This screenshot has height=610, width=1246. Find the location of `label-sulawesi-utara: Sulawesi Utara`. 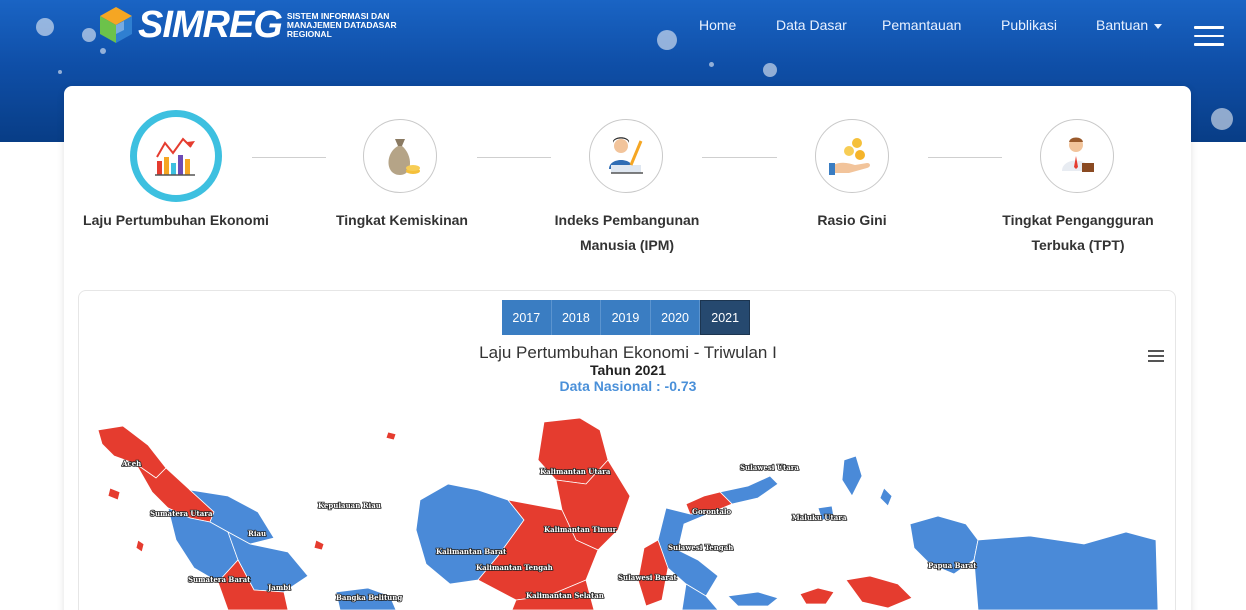

label-sulawesi-utara: Sulawesi Utara is located at coordinates (769, 467).